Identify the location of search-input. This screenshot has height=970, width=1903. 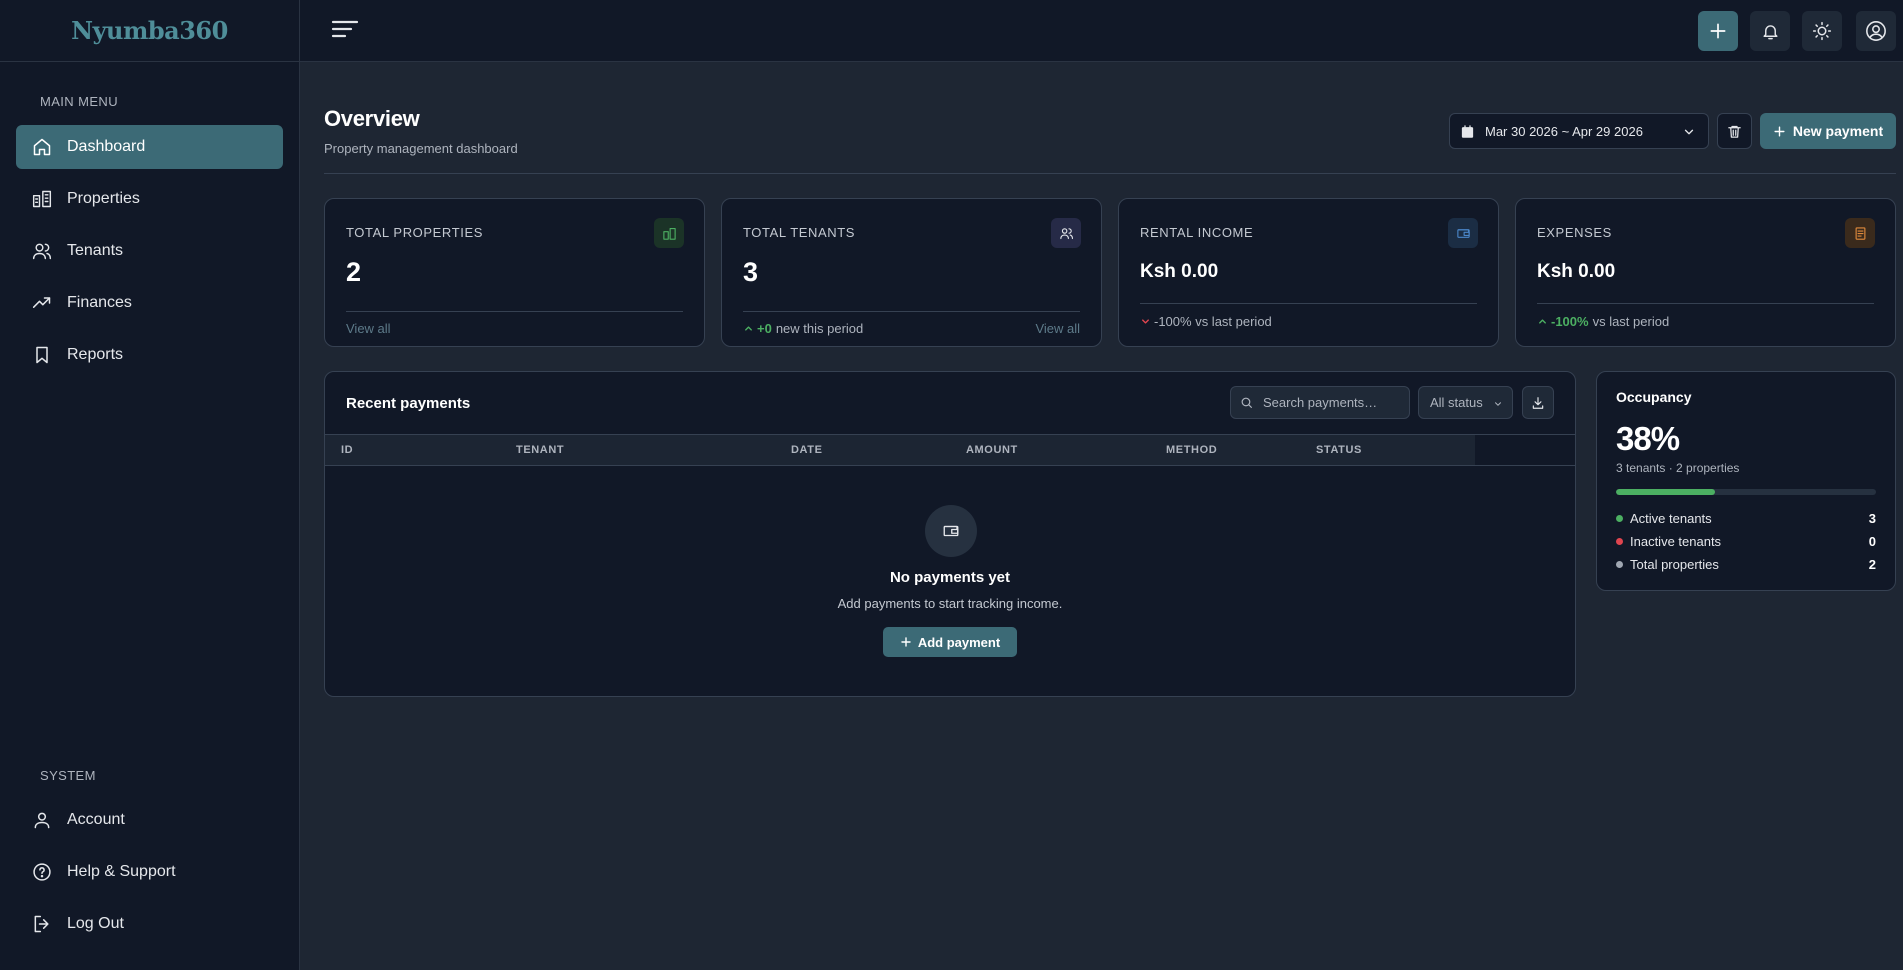
(1333, 402).